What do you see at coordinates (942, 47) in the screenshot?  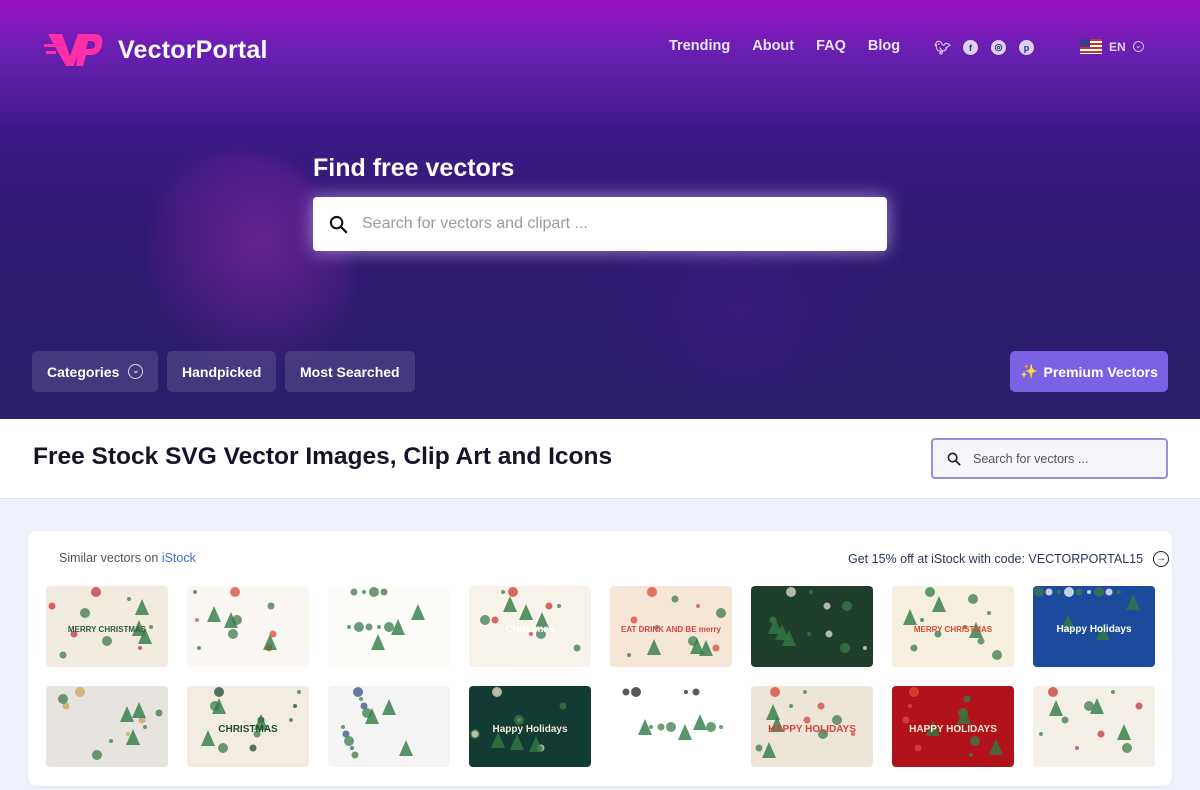 I see `twitter-icon: 🐦︎` at bounding box center [942, 47].